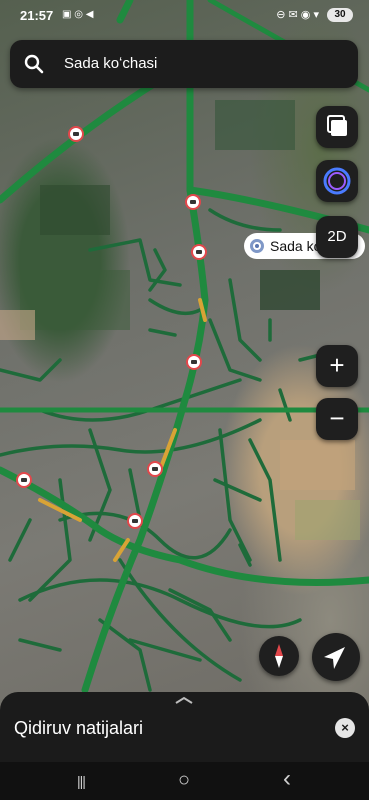 The height and width of the screenshot is (800, 369). I want to click on search-bar: Sada koʻchasi, so click(184, 64).